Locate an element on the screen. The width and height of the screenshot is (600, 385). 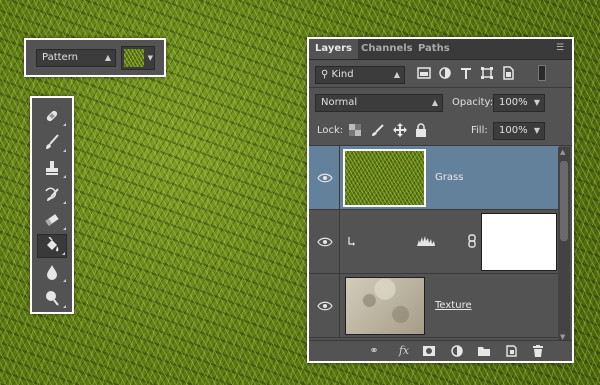
lock-label: Lock: is located at coordinates (330, 130).